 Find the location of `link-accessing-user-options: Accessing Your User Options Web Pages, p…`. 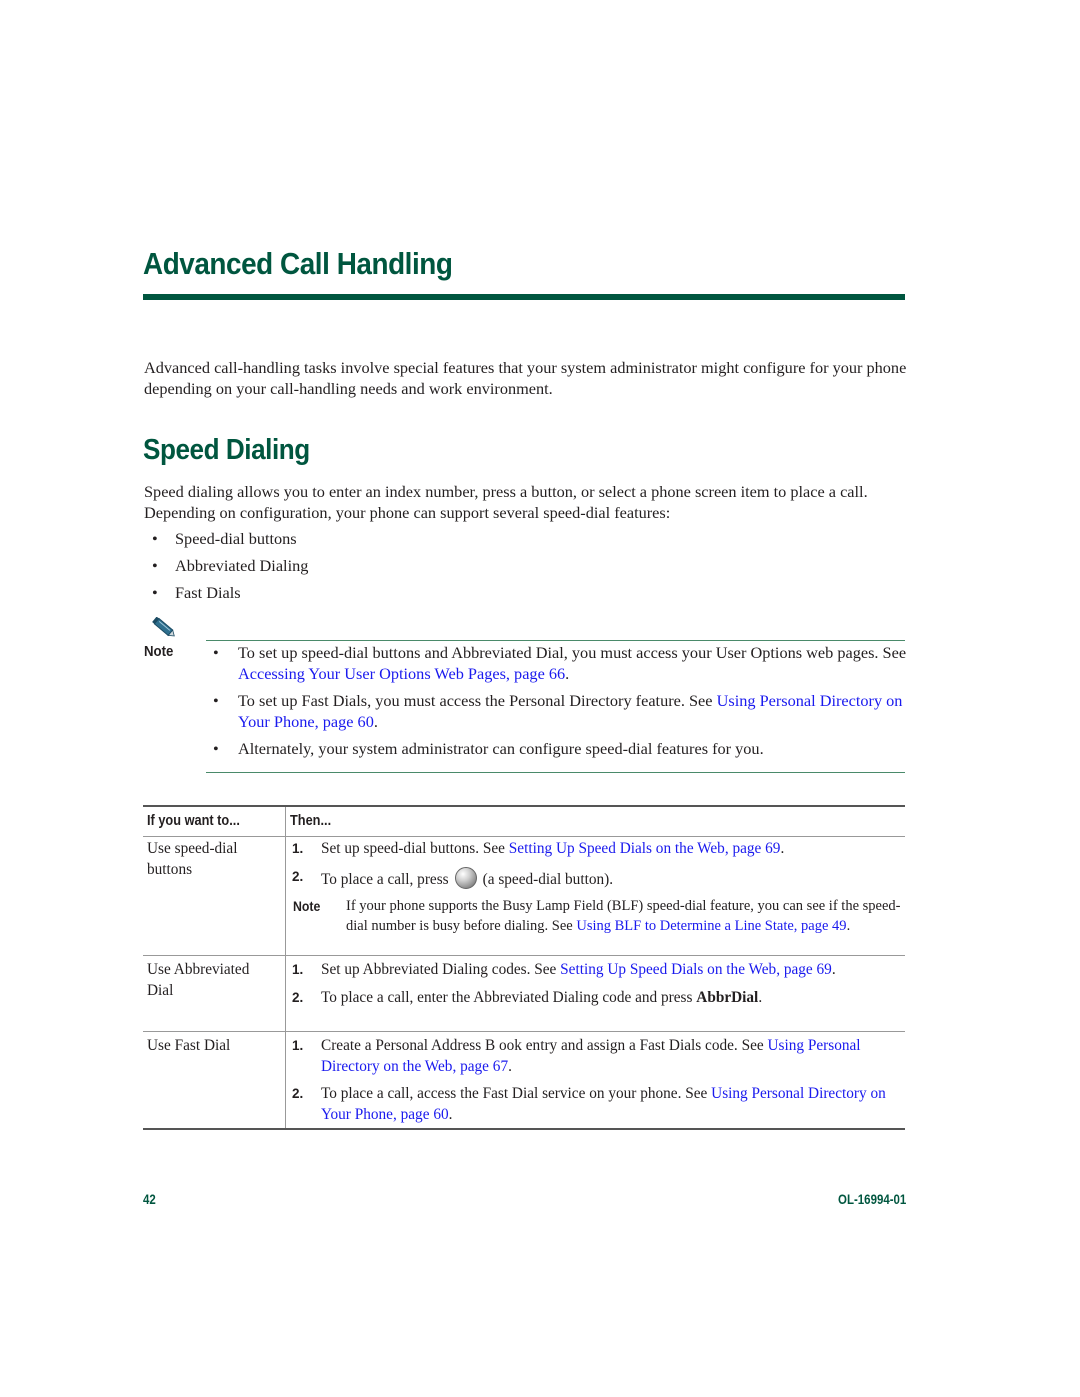

link-accessing-user-options: Accessing Your User Options Web Pages, p… is located at coordinates (401, 673).